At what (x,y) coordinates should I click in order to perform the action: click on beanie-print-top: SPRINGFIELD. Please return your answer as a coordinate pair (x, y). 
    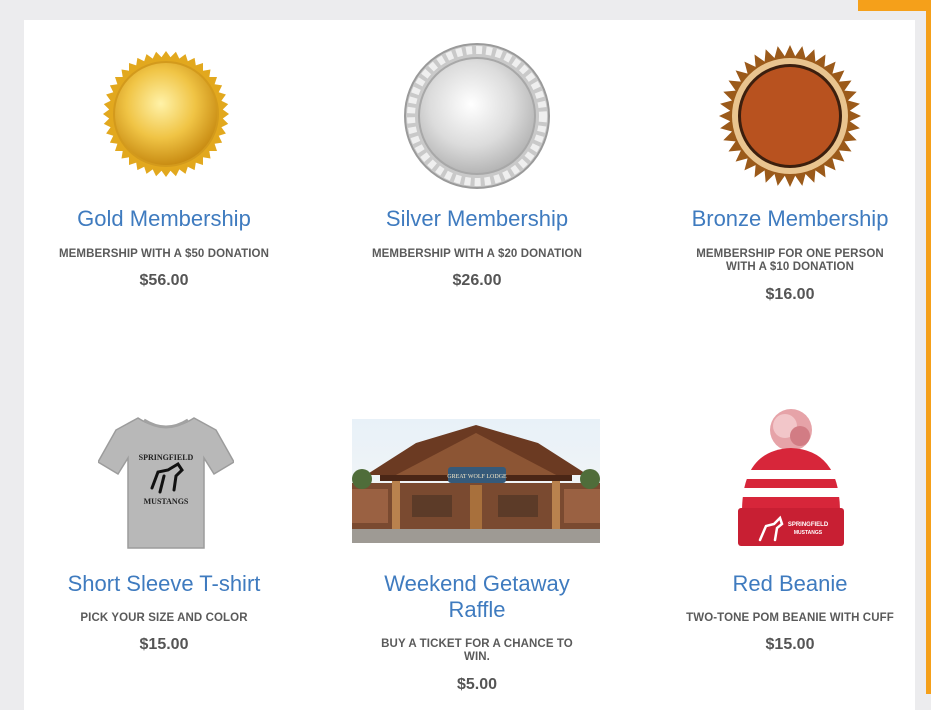
    Looking at the image, I should click on (808, 525).